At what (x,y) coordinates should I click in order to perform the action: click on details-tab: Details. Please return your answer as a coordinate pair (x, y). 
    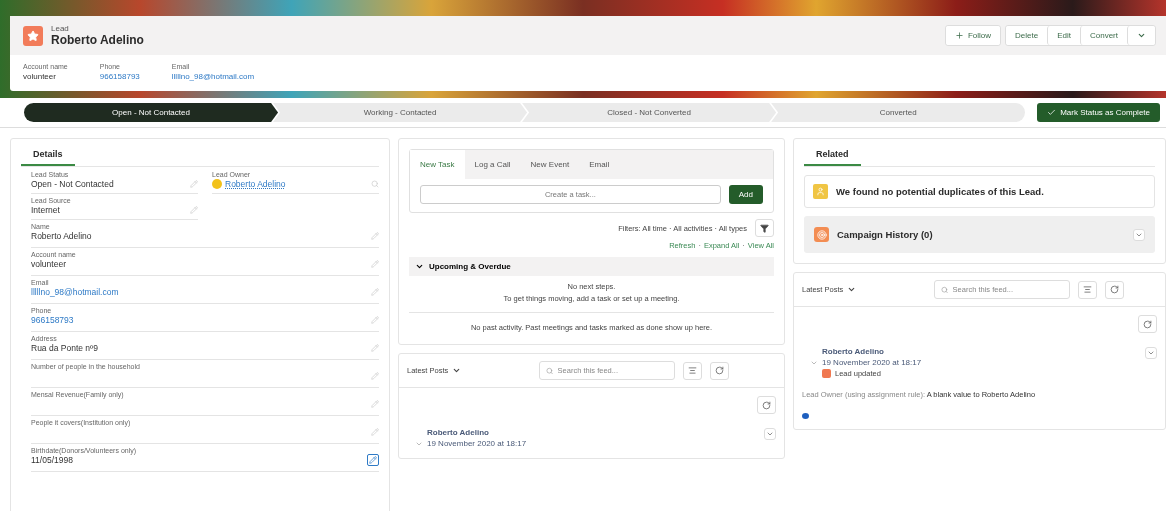
    Looking at the image, I should click on (48, 152).